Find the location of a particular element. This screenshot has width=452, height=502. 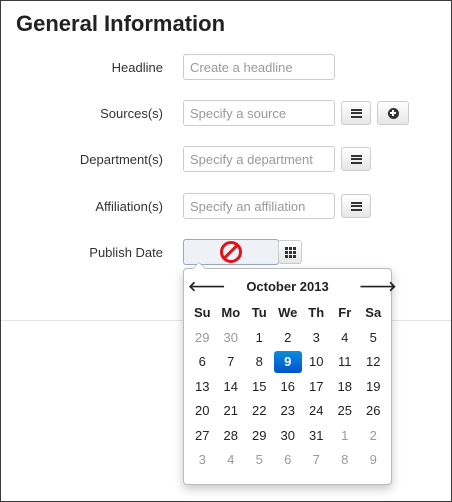

department-input is located at coordinates (259, 159).